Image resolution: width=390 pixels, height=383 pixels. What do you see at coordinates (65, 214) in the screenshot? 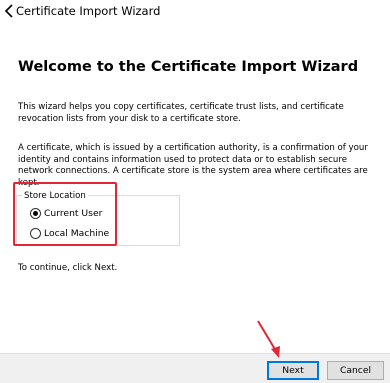
I see `highlight-box` at bounding box center [65, 214].